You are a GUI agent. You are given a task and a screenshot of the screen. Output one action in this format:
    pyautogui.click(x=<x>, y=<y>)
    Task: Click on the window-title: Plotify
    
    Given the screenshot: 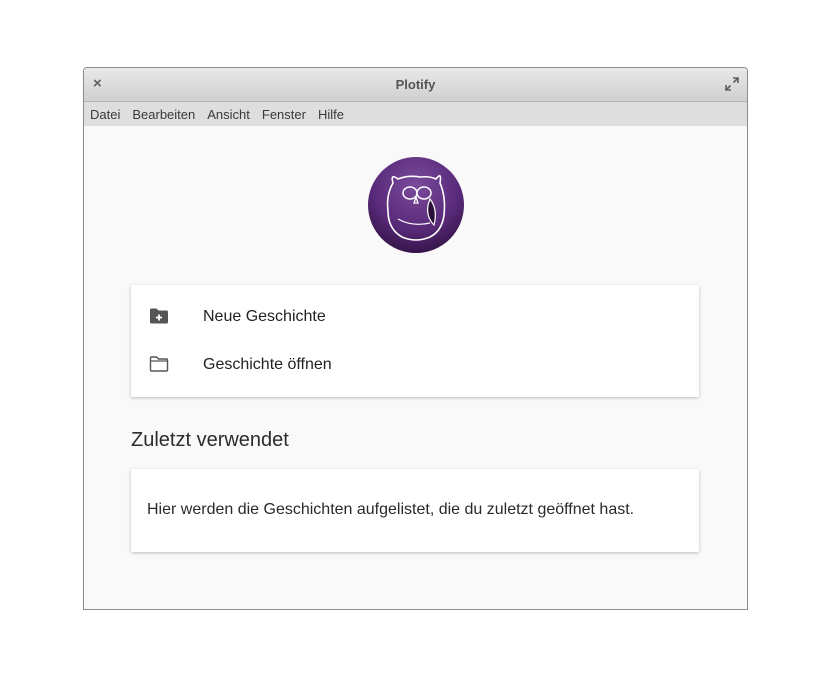 What is the action you would take?
    pyautogui.click(x=415, y=84)
    